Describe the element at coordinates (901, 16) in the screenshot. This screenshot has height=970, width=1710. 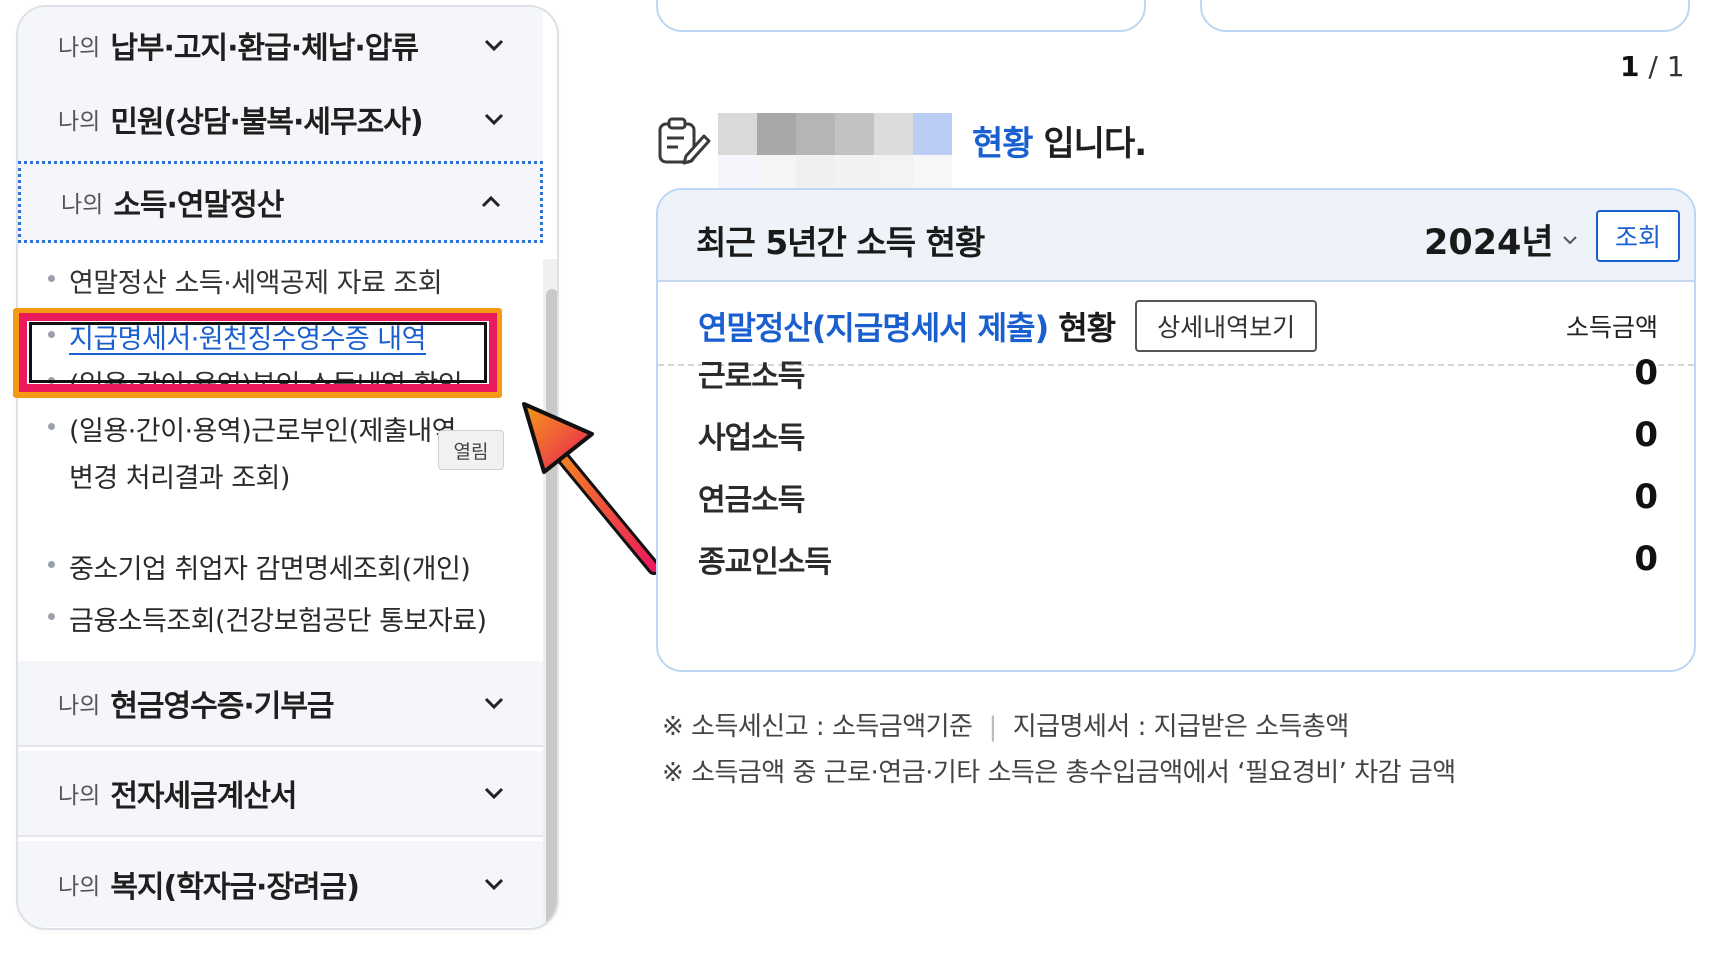
I see `top-card-left` at that location.